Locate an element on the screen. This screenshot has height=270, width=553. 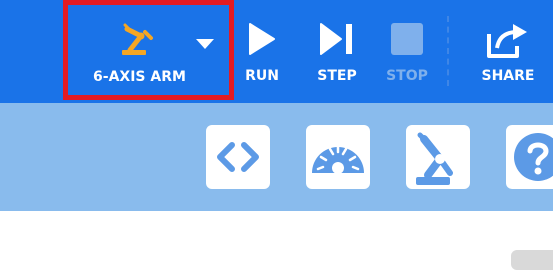
stop-button: STOP is located at coordinates (407, 51).